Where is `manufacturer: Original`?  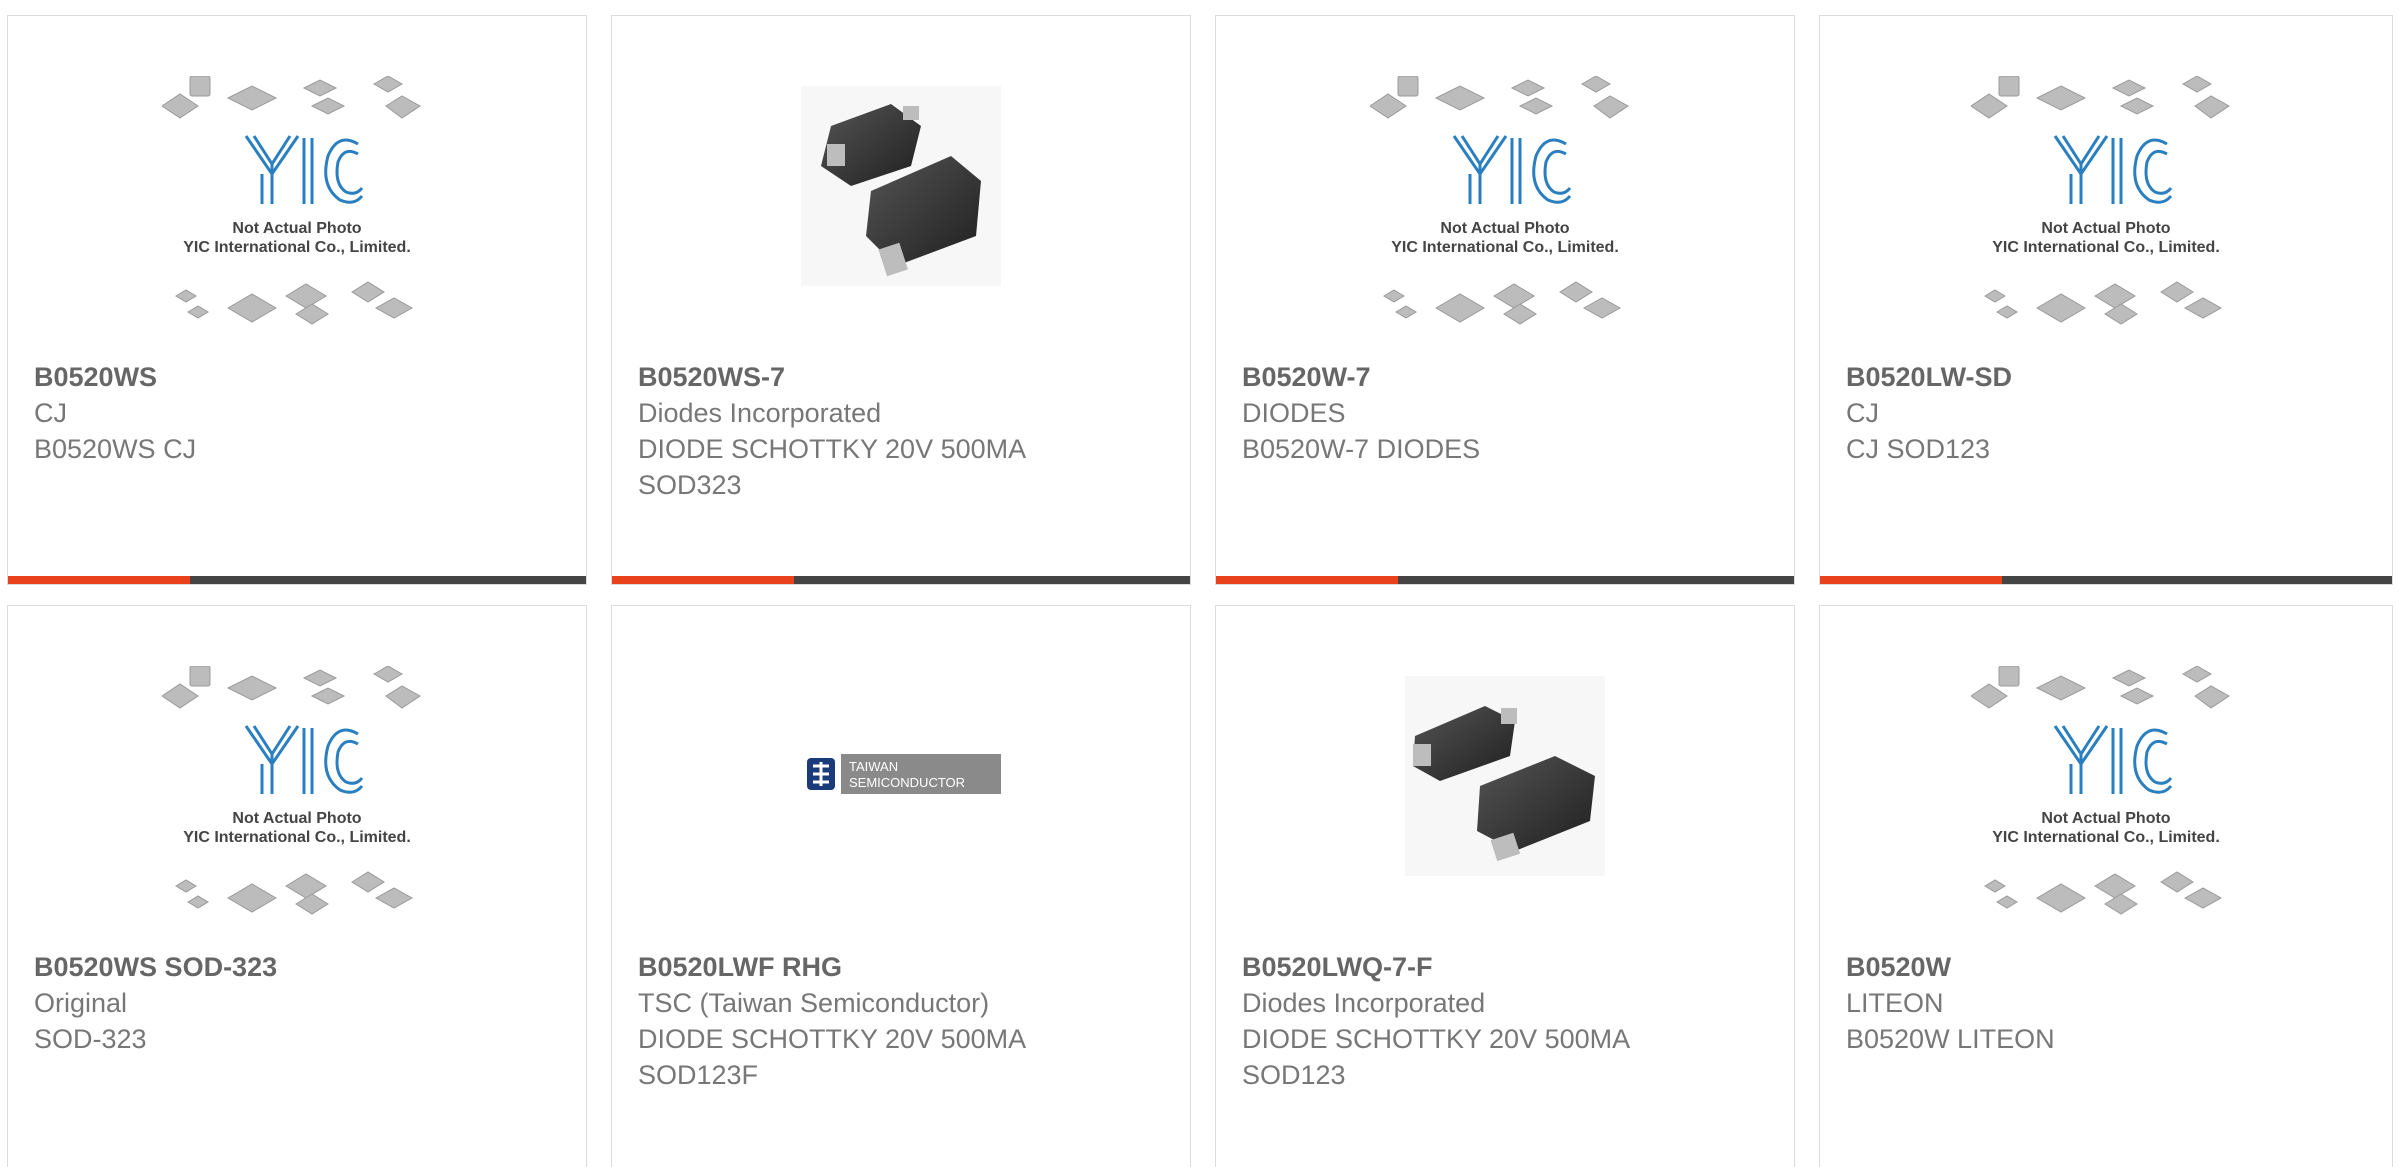 manufacturer: Original is located at coordinates (81, 1003).